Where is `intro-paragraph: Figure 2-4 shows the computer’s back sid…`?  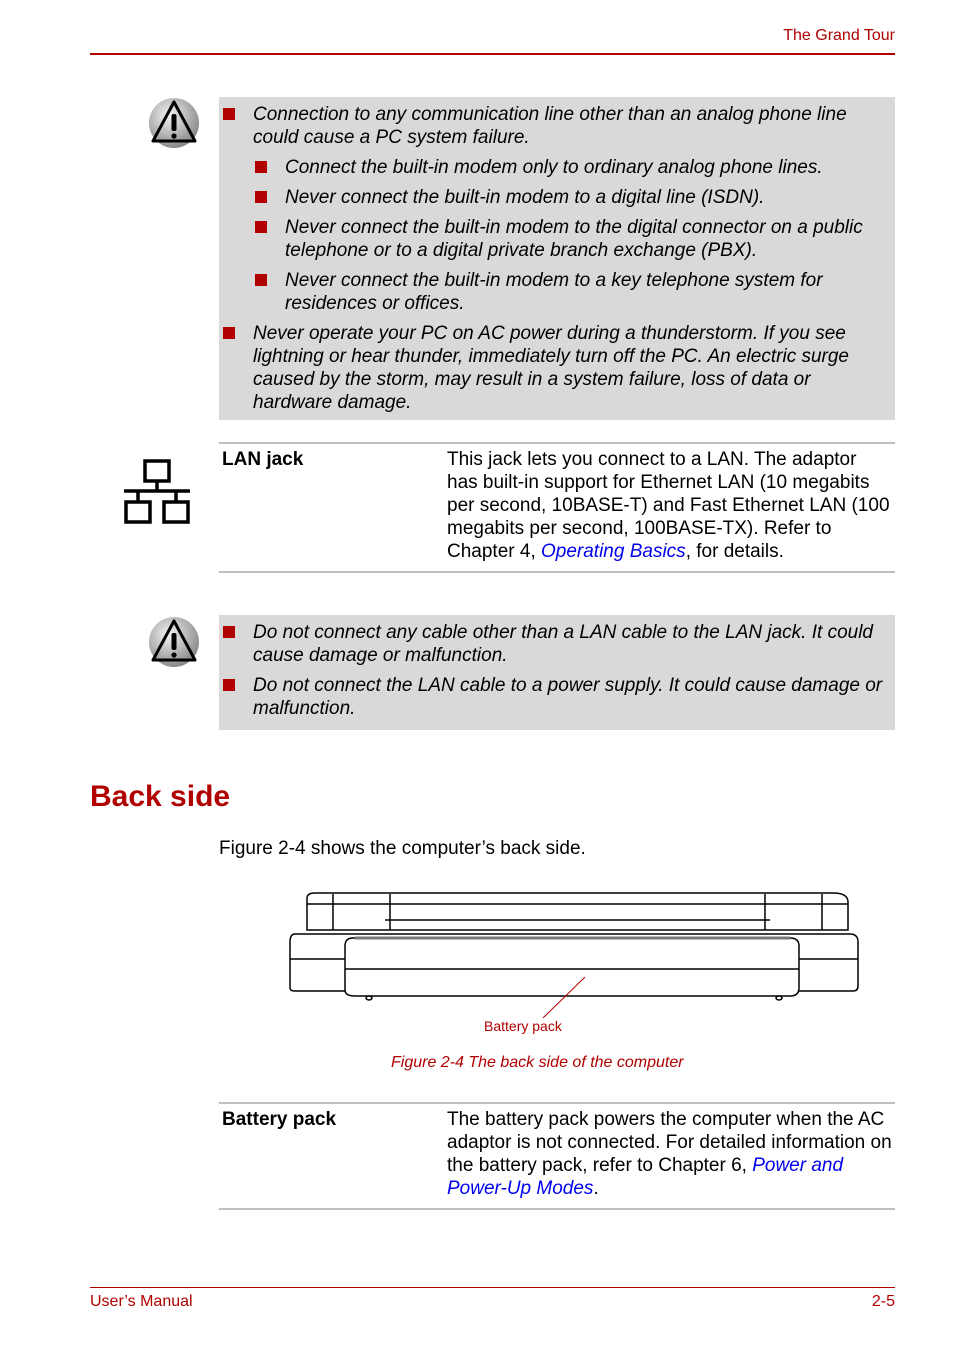
intro-paragraph: Figure 2-4 shows the computer’s back sid… is located at coordinates (402, 848).